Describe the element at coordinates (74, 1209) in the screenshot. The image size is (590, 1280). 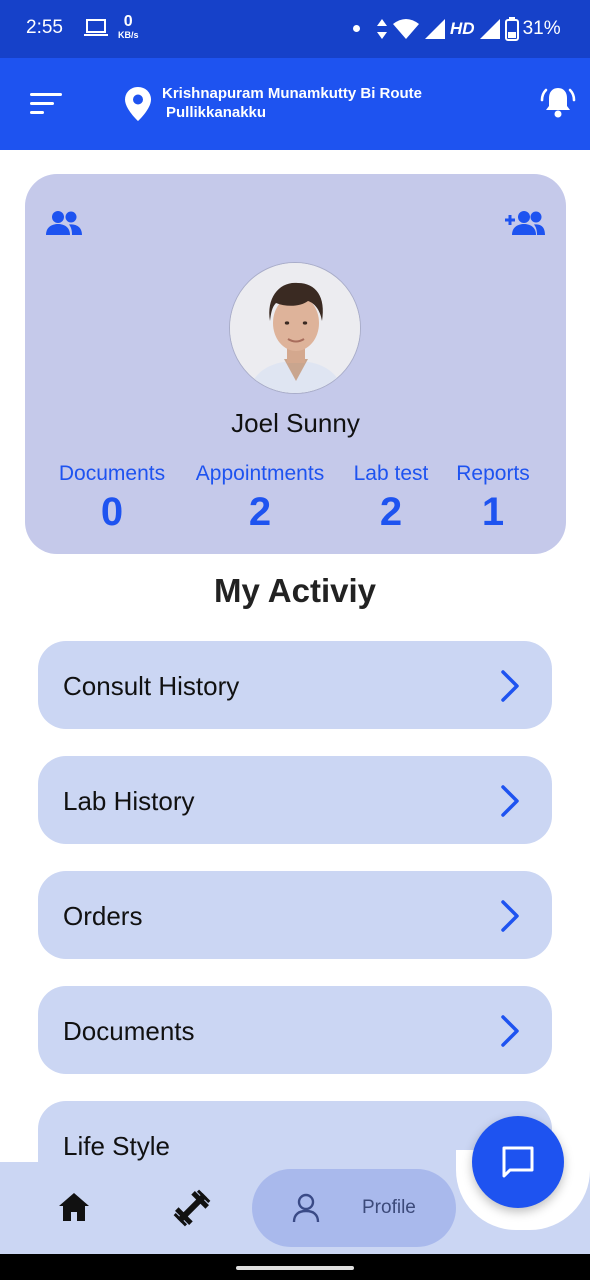
I see `home-icon` at that location.